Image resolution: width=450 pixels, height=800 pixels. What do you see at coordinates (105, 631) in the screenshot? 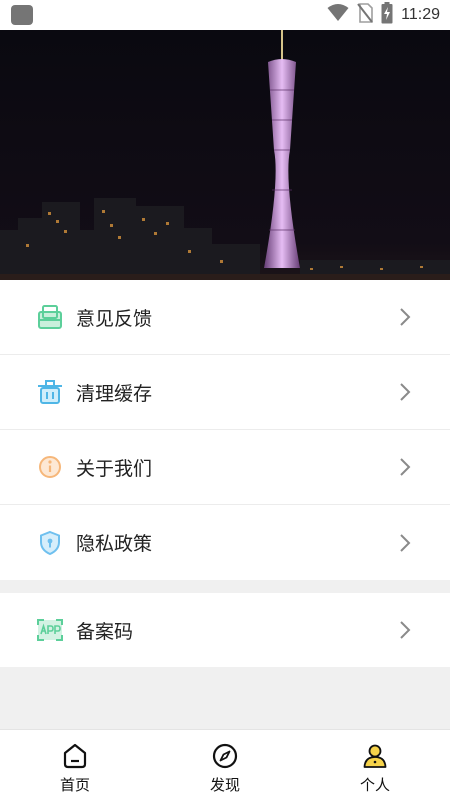
I see `menu-item-label: 备案码` at bounding box center [105, 631].